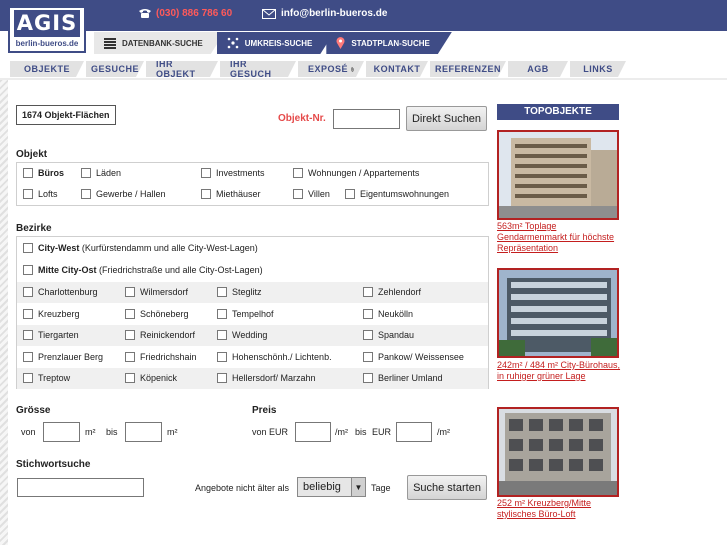 The width and height of the screenshot is (727, 545). What do you see at coordinates (160, 335) in the screenshot?
I see `option-bezirk: Reinickendorf` at bounding box center [160, 335].